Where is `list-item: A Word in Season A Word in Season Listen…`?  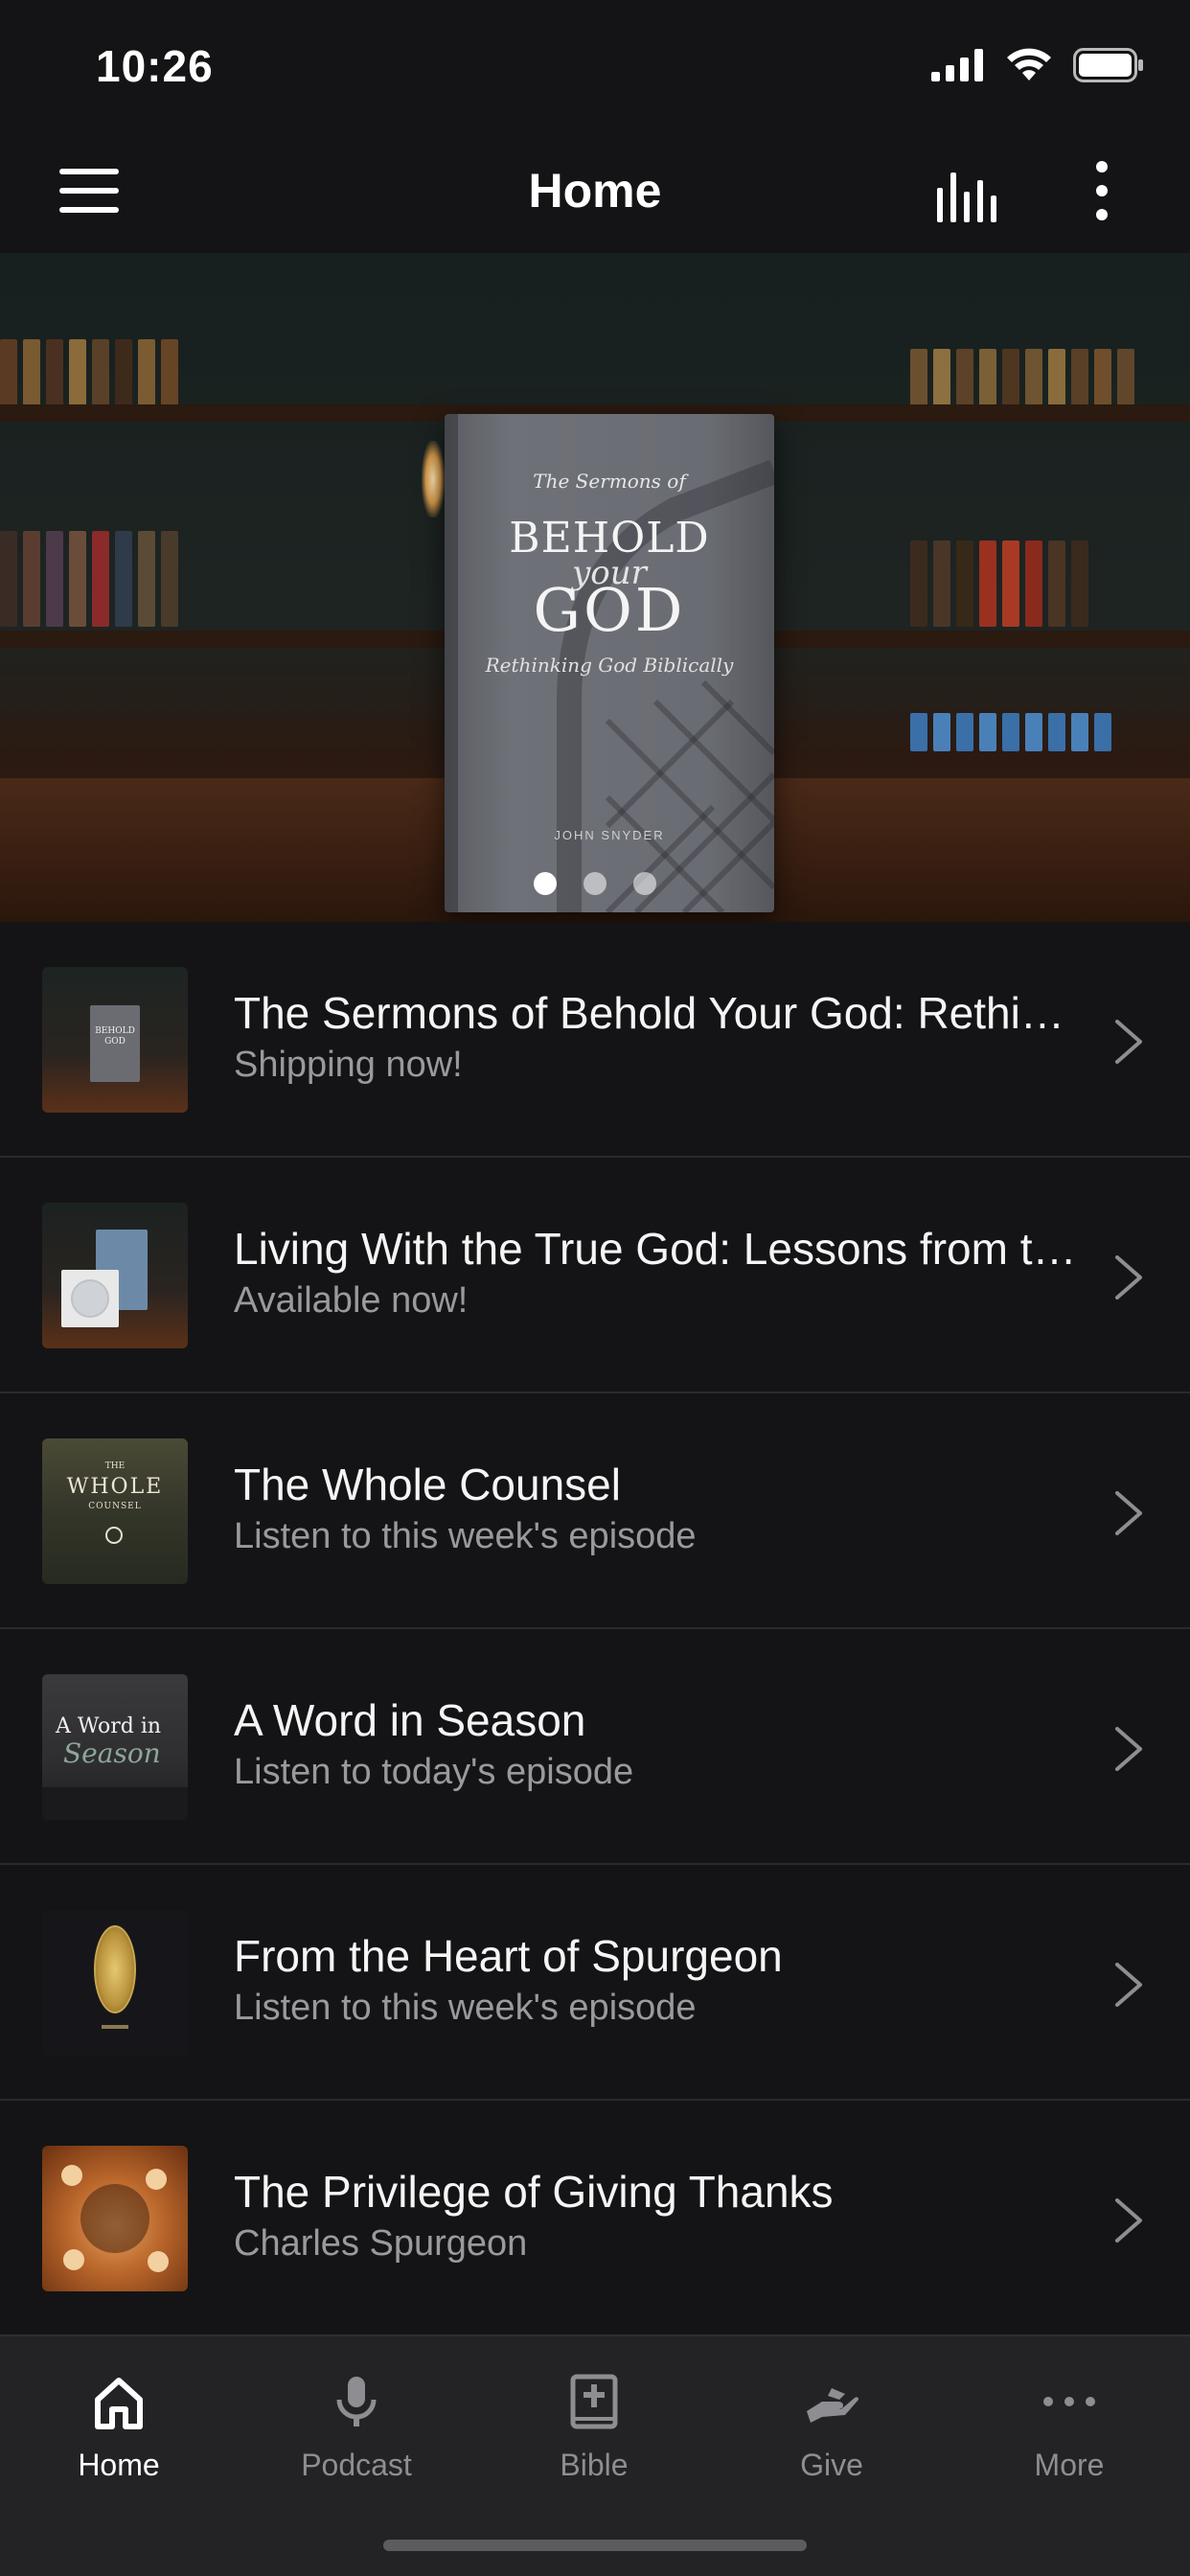
list-item: A Word in Season A Word in Season Listen… is located at coordinates (595, 1747).